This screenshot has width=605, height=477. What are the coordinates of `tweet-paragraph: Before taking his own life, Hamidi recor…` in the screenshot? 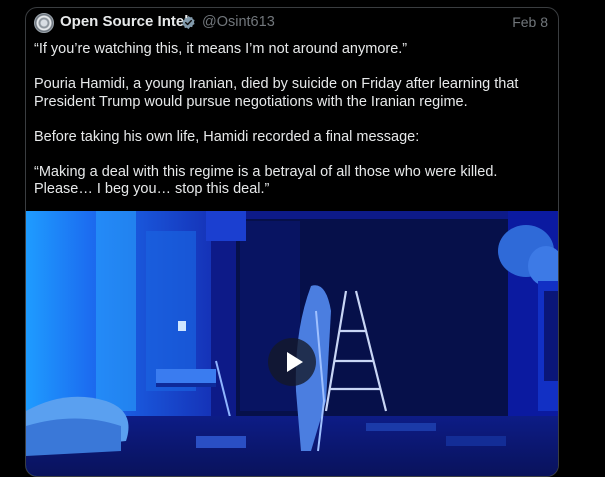 It's located at (227, 136).